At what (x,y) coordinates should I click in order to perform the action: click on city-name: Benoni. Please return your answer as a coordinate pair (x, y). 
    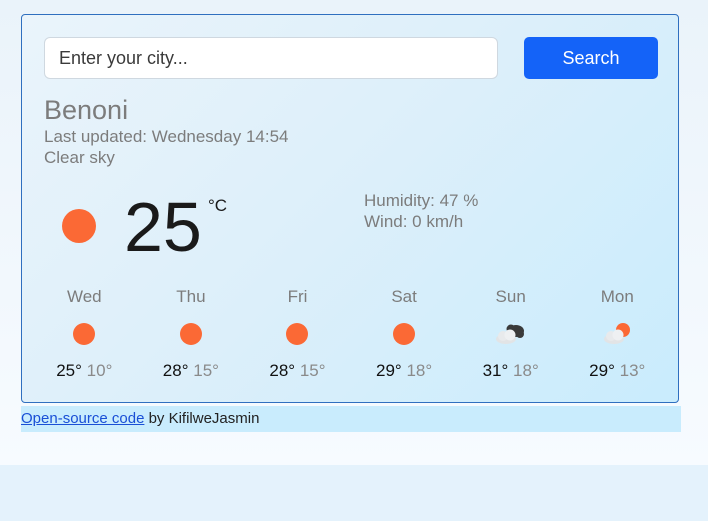
    Looking at the image, I should click on (86, 110).